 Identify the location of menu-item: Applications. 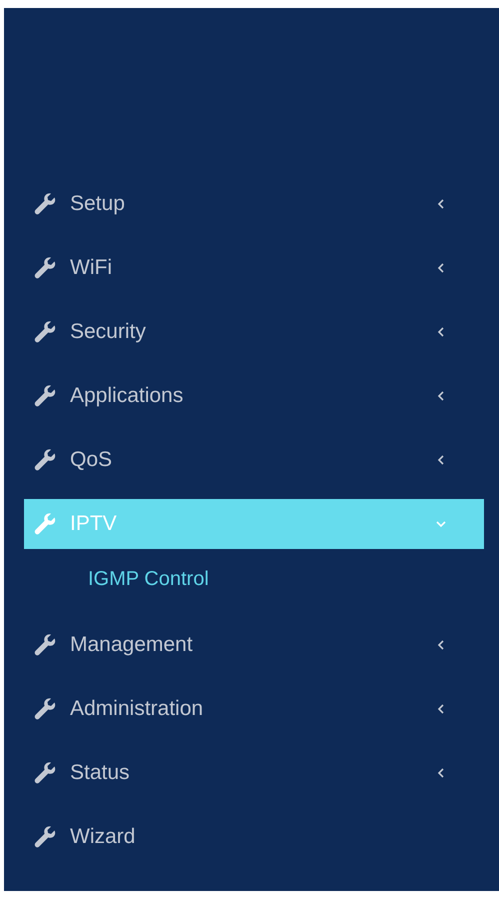
(254, 396).